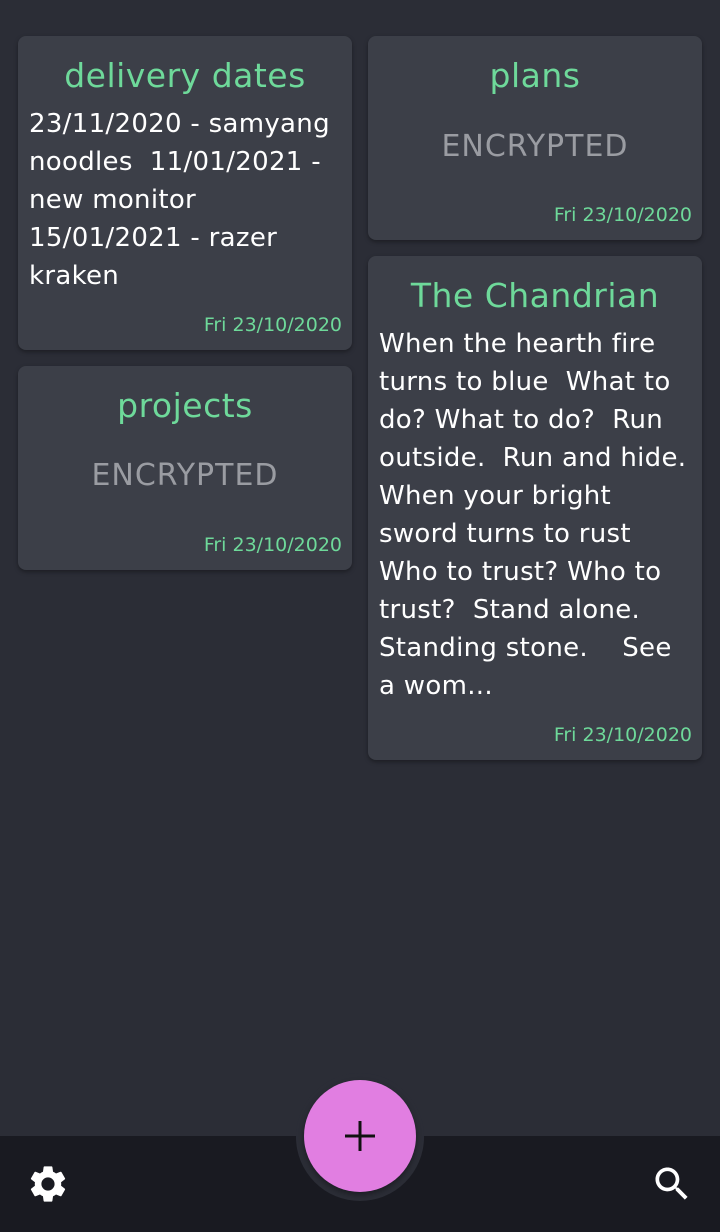 This screenshot has width=720, height=1232. What do you see at coordinates (185, 405) in the screenshot?
I see `note-title: projects` at bounding box center [185, 405].